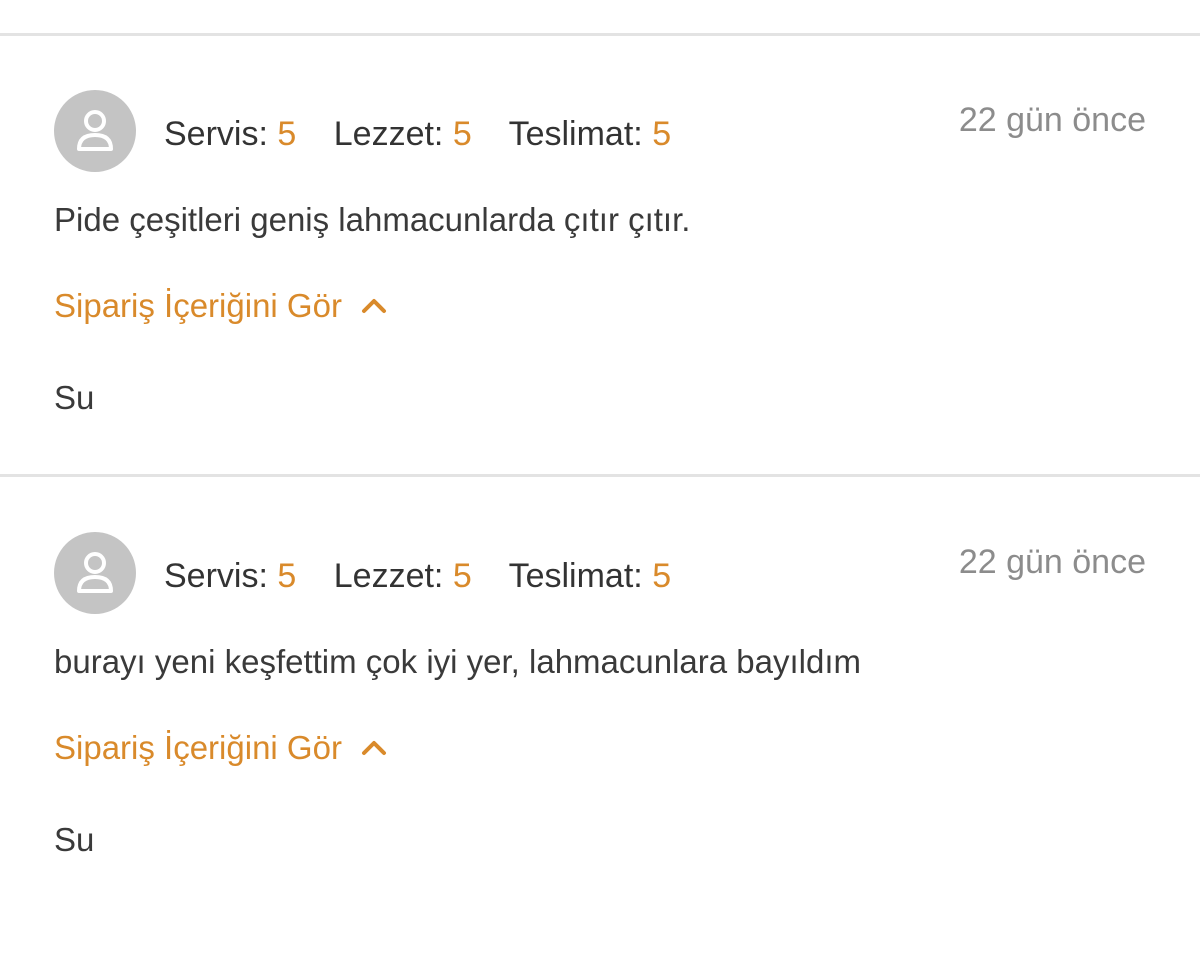  Describe the element at coordinates (600, 34) in the screenshot. I see `divider-top` at that location.